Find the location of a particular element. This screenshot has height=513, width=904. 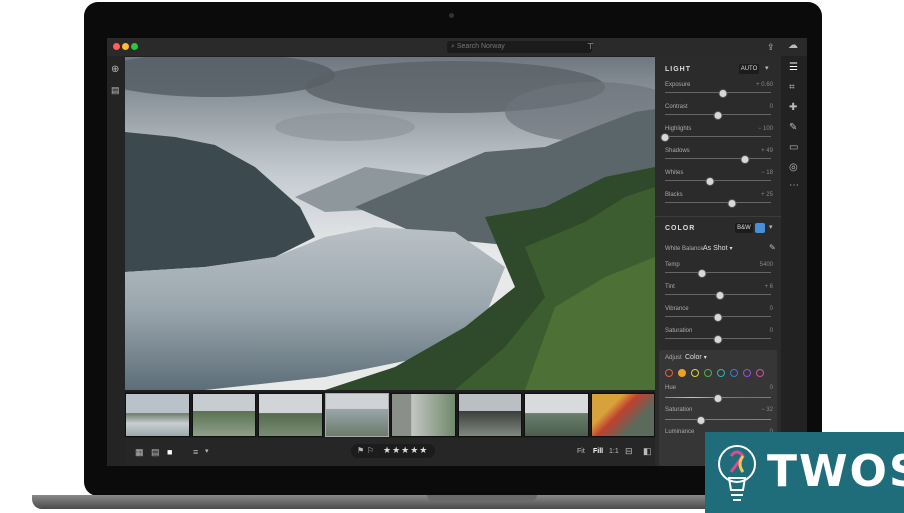

light-slider-label: Blacks is located at coordinates (674, 195).